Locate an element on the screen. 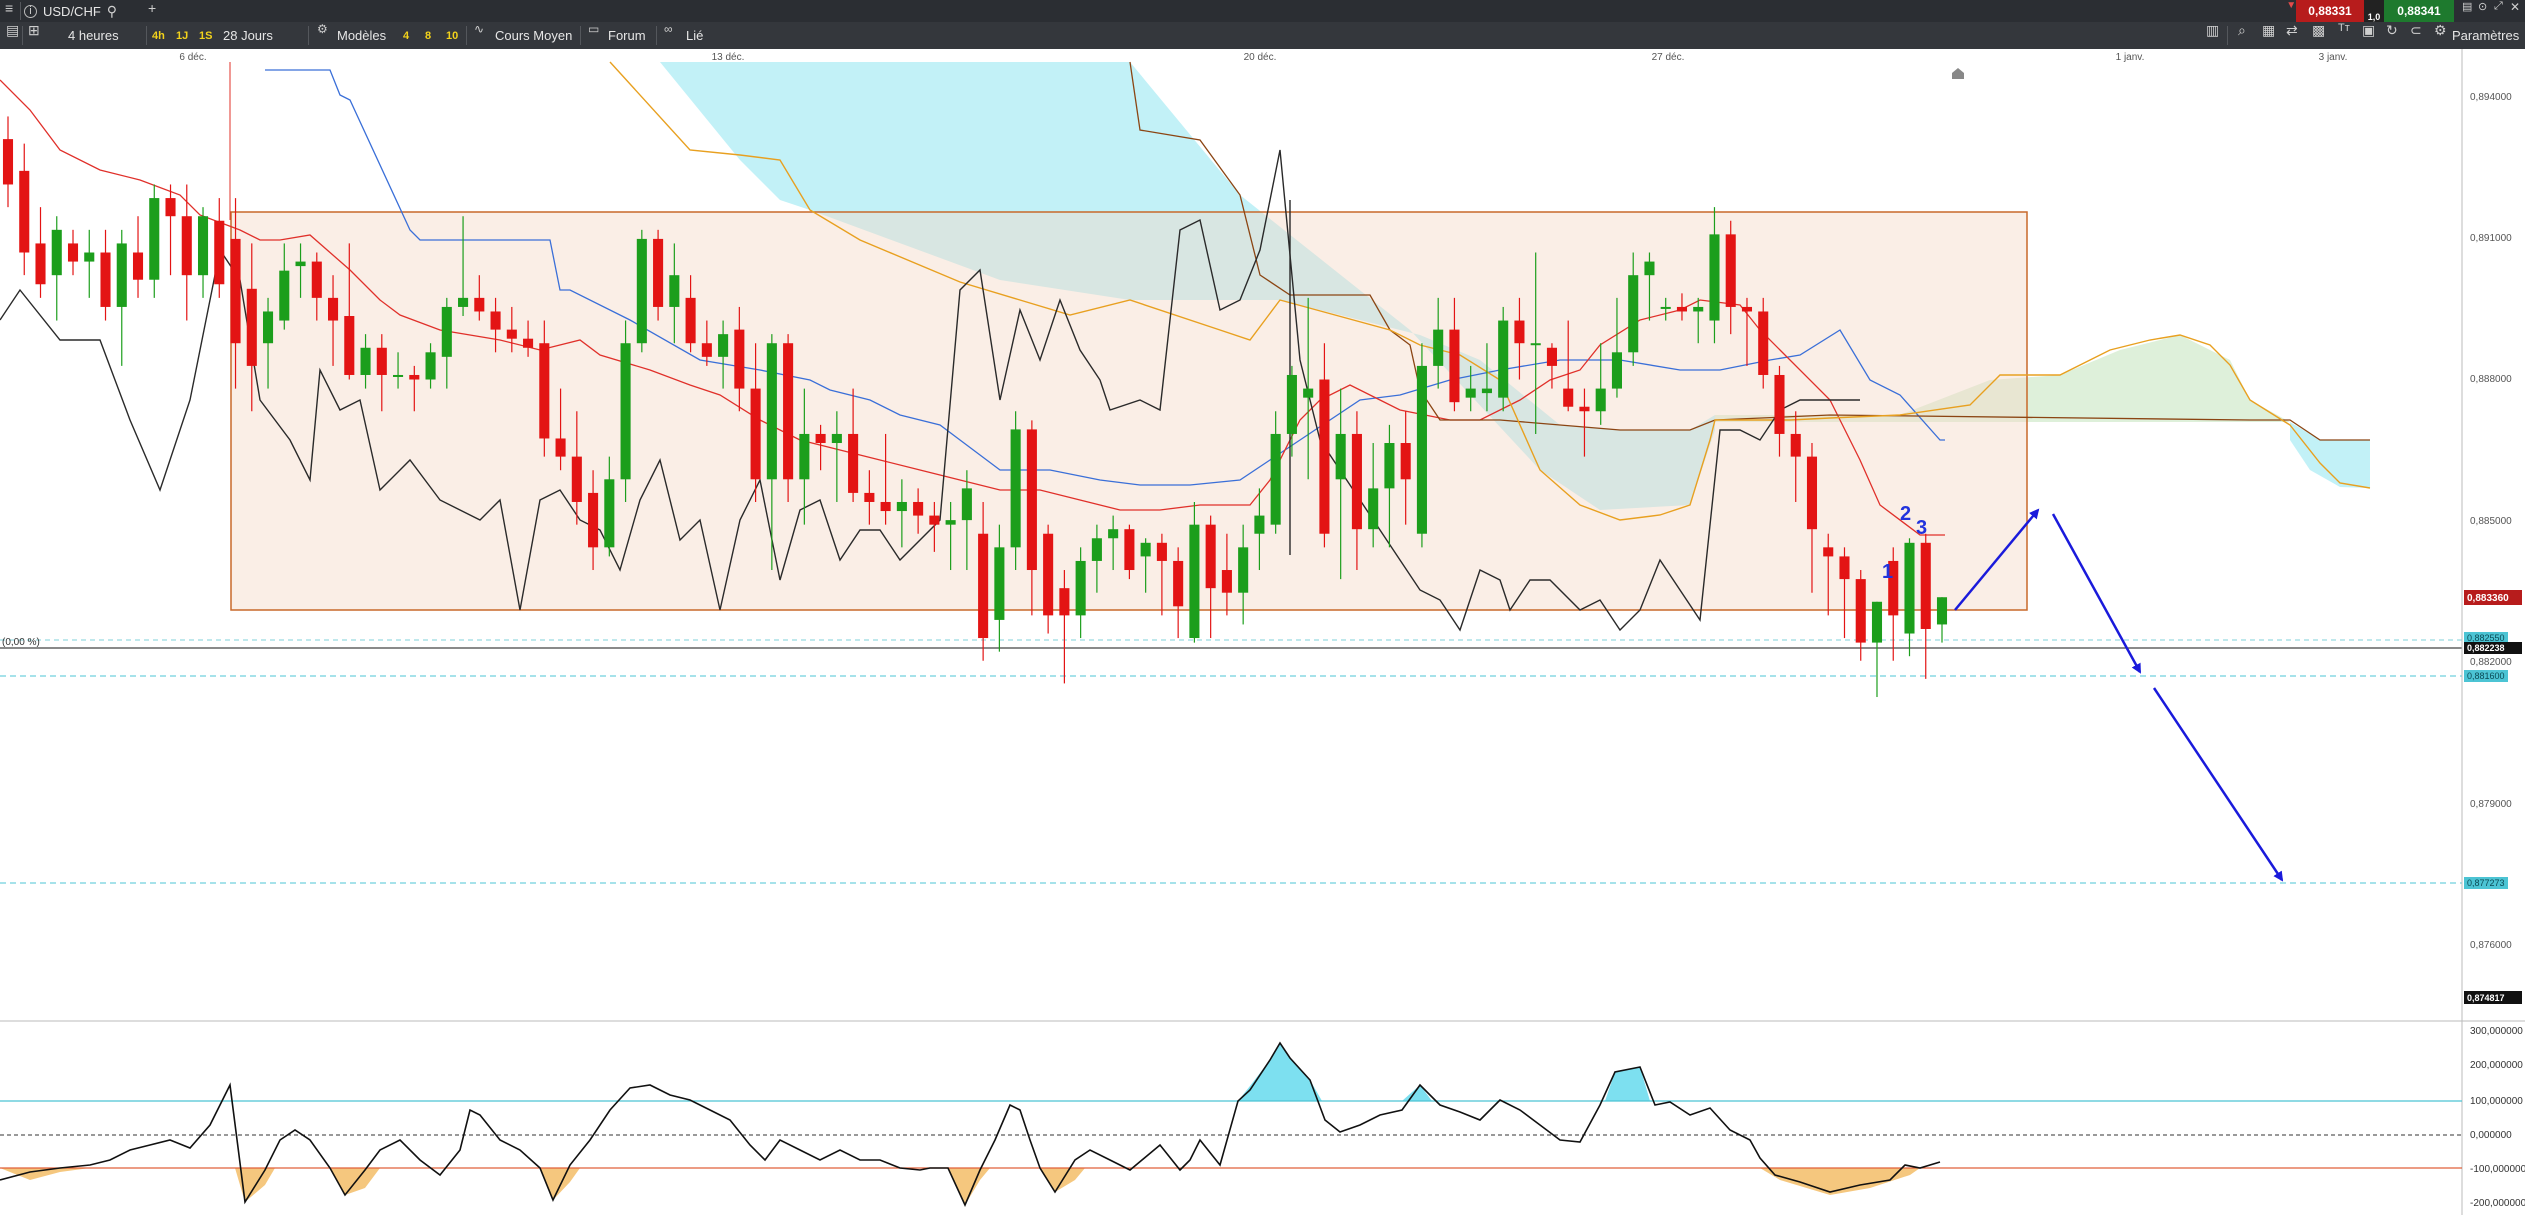  average-button: Cours Moyen is located at coordinates (533, 35).